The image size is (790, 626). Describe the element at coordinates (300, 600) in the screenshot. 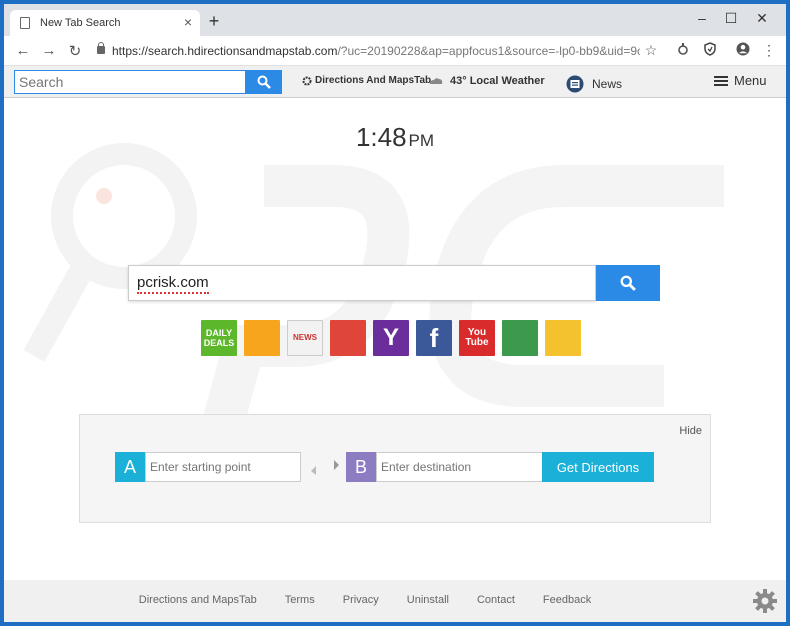

I see `footer-link: Terms` at that location.